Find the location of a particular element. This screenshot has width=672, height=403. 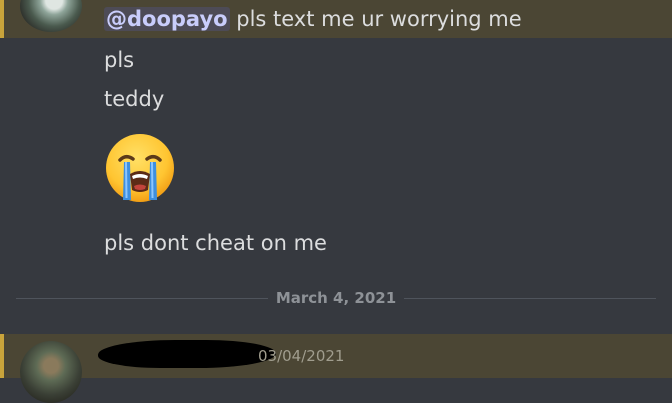

user-mention: @doopayo is located at coordinates (167, 19).